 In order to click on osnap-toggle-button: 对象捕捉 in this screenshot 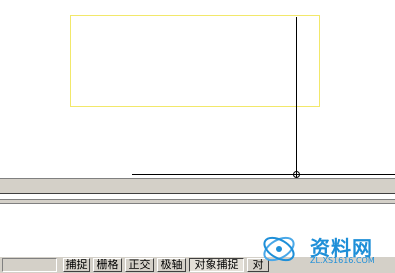, I will do `click(216, 265)`.